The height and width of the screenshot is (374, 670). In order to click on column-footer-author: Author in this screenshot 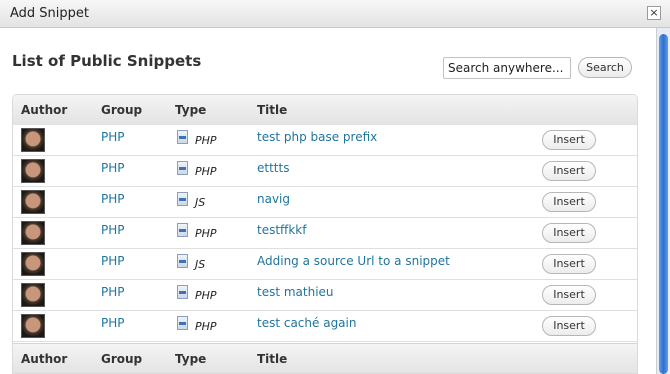, I will do `click(44, 359)`.